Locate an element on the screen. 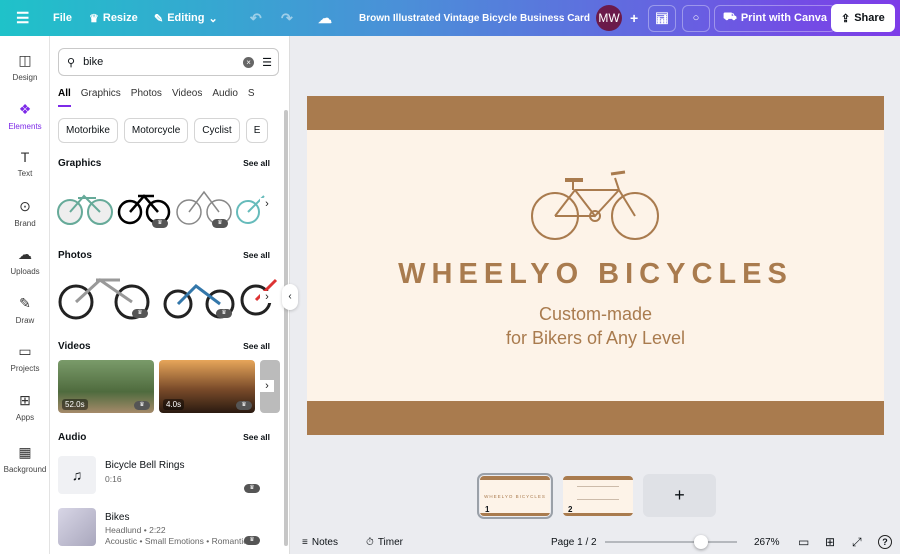 Image resolution: width=900 pixels, height=554 pixels. see-all-graphics: See all is located at coordinates (256, 163).